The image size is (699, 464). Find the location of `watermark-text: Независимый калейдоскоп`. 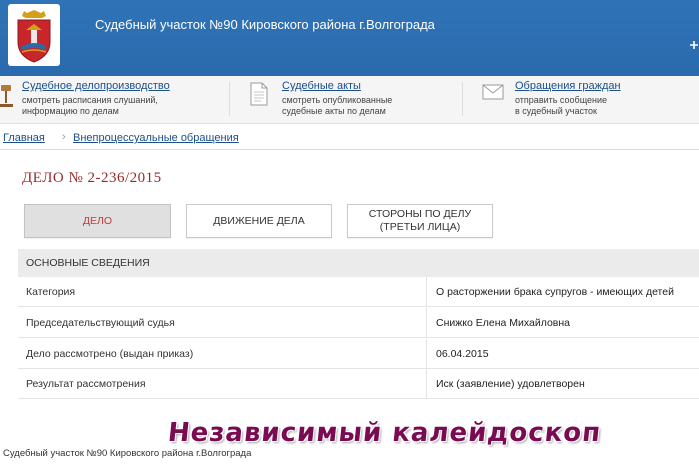

watermark-text: Независимый калейдоскоп is located at coordinates (384, 433).